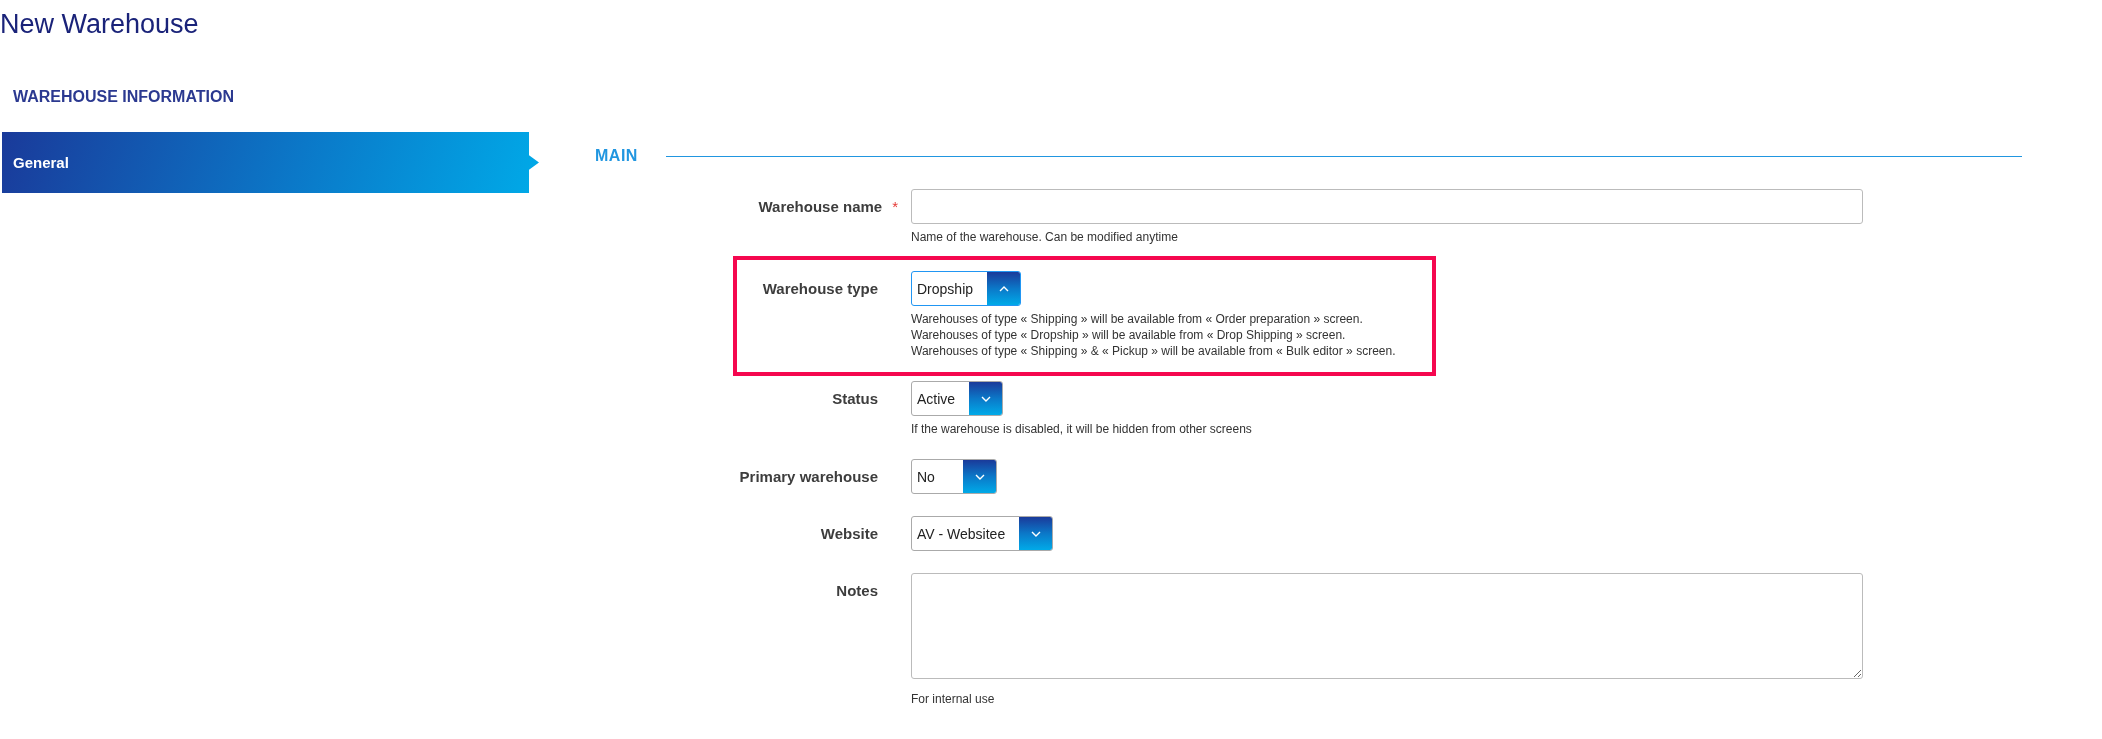  Describe the element at coordinates (1081, 429) in the screenshot. I see `help-text: If the warehouse is disabled, it will be hidden from other screens` at that location.